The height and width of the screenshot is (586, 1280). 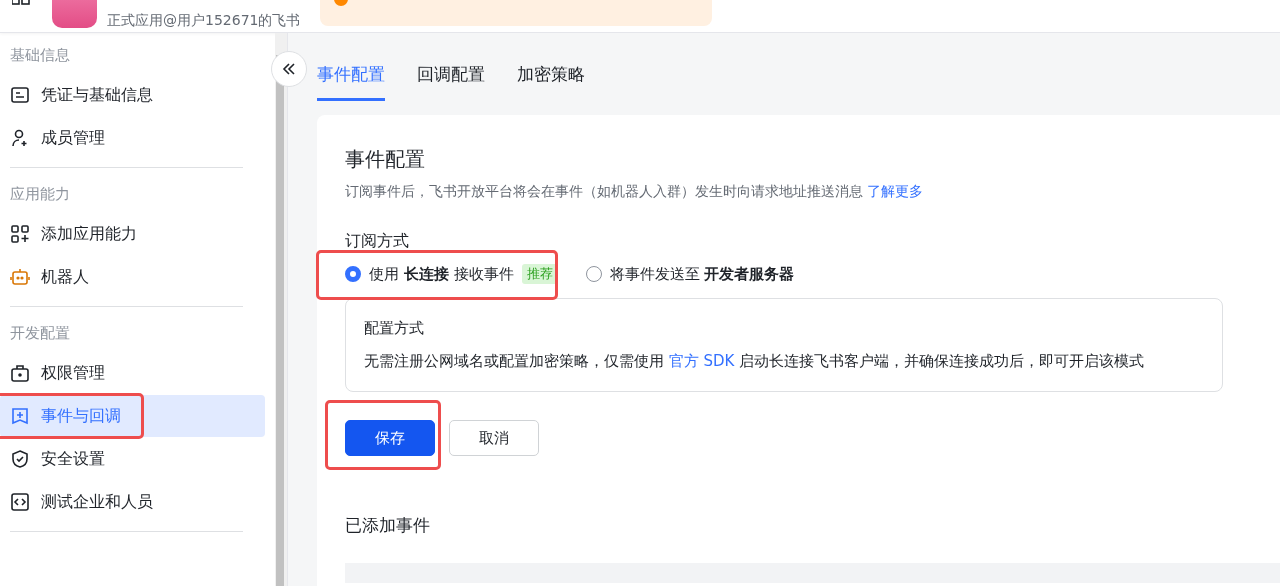 What do you see at coordinates (81, 416) in the screenshot?
I see `sidebar-item-label: 事件与回调` at bounding box center [81, 416].